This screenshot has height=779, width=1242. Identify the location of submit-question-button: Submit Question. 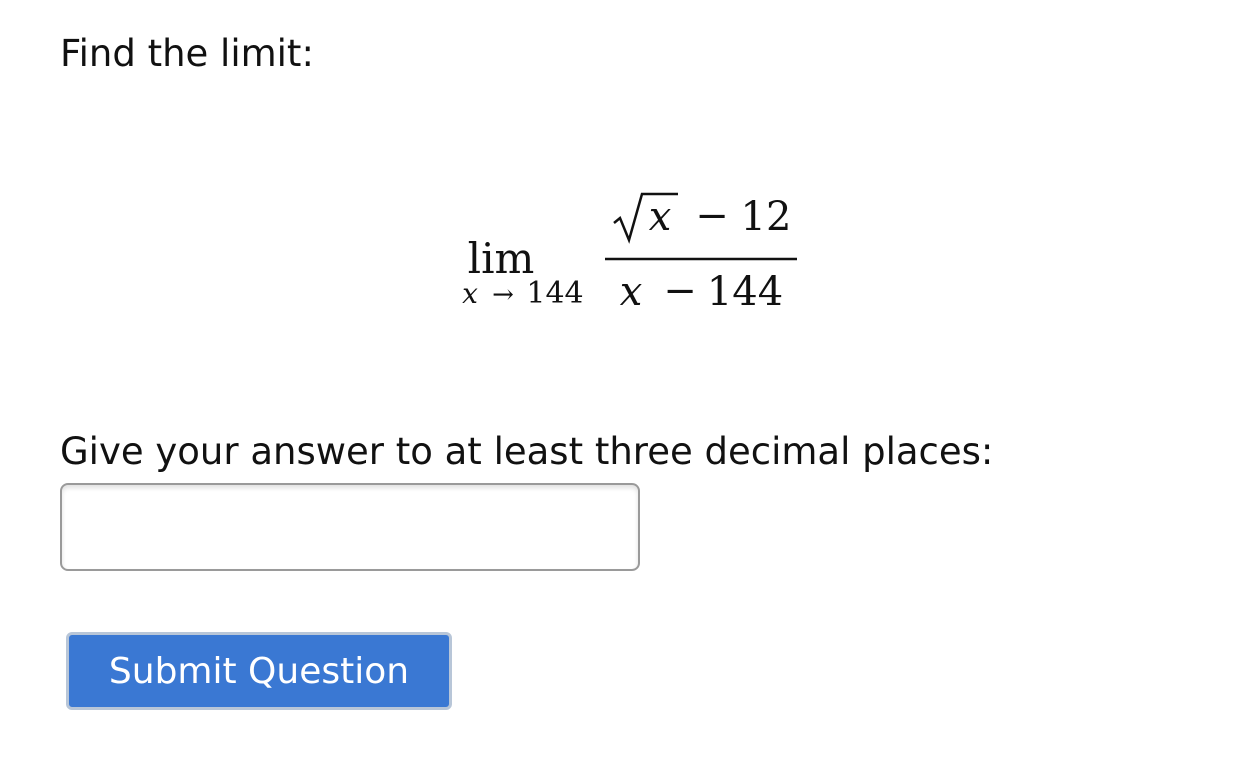
(259, 671).